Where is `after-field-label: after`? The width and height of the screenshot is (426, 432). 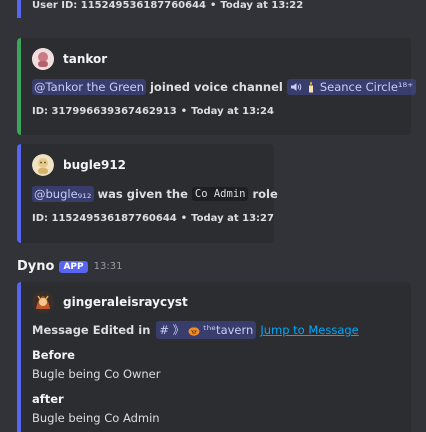
after-field-label: after is located at coordinates (48, 399).